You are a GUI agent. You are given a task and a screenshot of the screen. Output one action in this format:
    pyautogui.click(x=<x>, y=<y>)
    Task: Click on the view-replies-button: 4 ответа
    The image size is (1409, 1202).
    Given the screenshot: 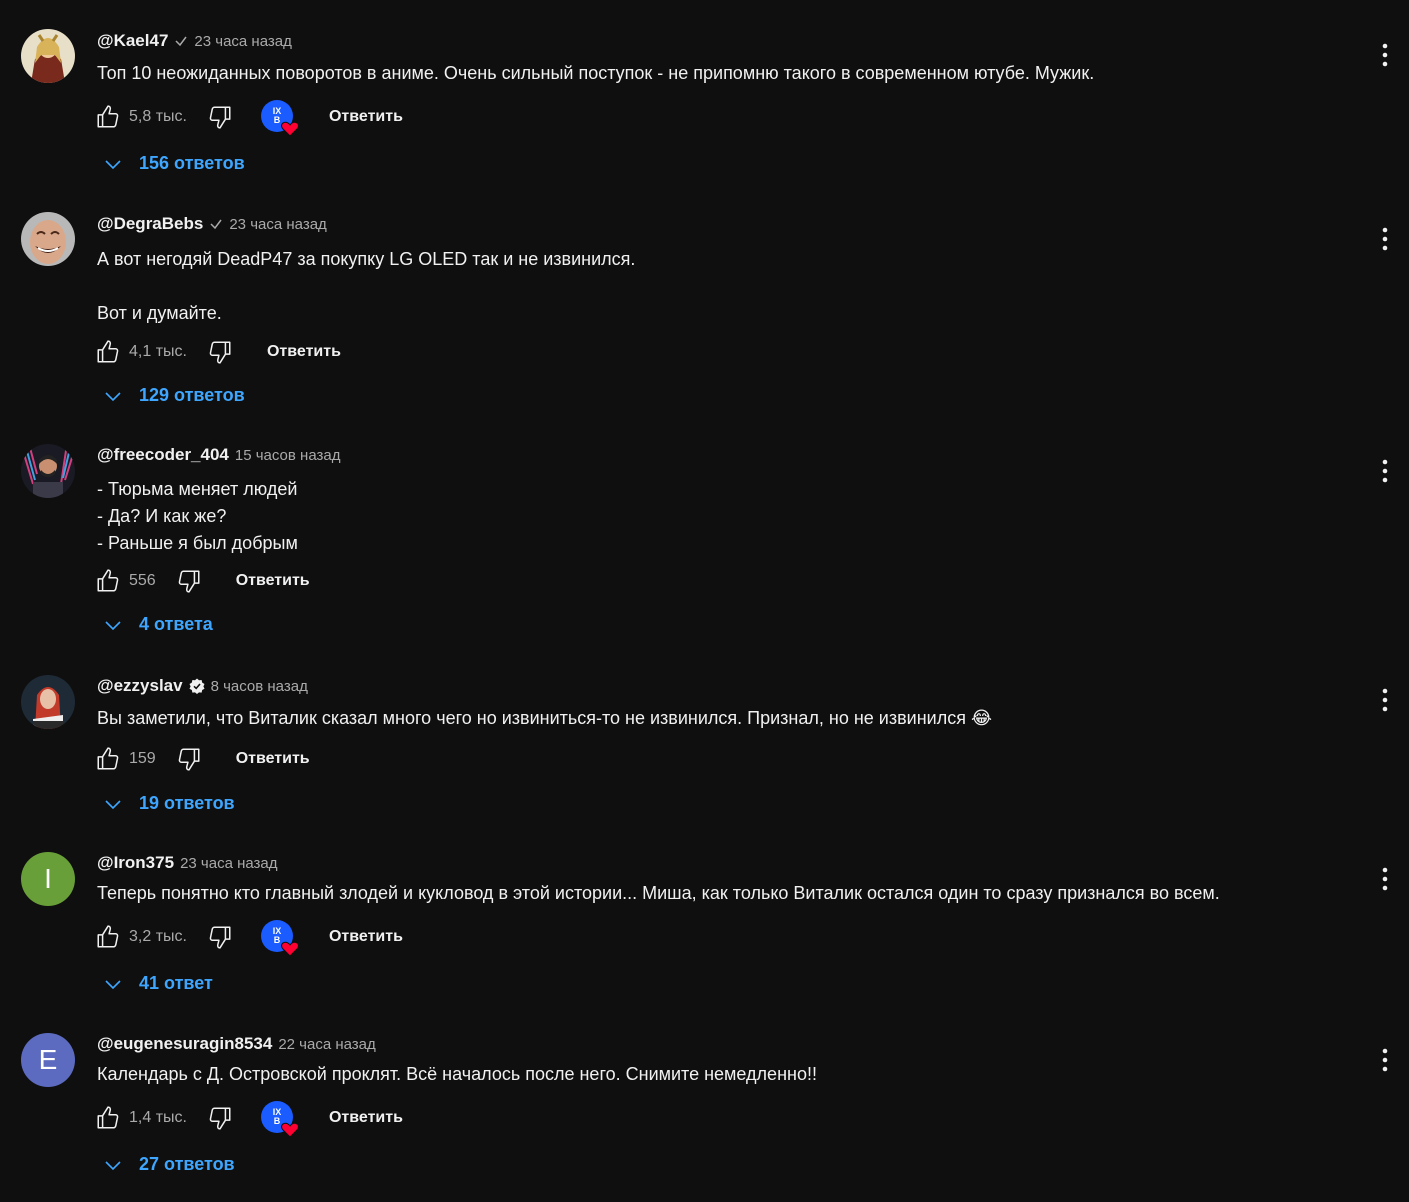 What is the action you would take?
    pyautogui.click(x=158, y=624)
    